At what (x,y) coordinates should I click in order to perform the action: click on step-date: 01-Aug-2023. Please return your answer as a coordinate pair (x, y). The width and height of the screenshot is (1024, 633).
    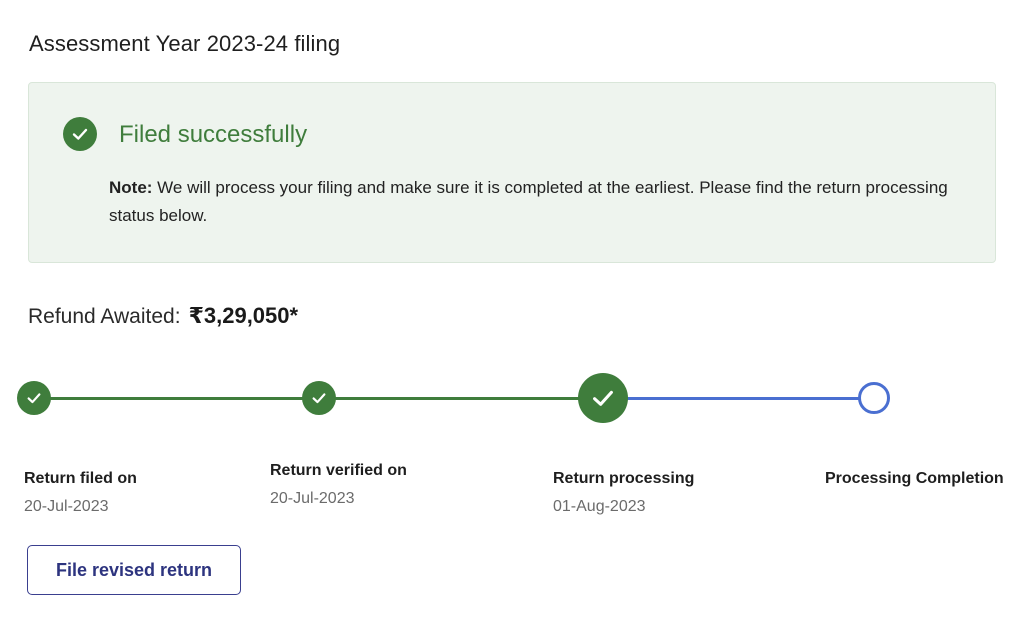
    Looking at the image, I should click on (599, 506).